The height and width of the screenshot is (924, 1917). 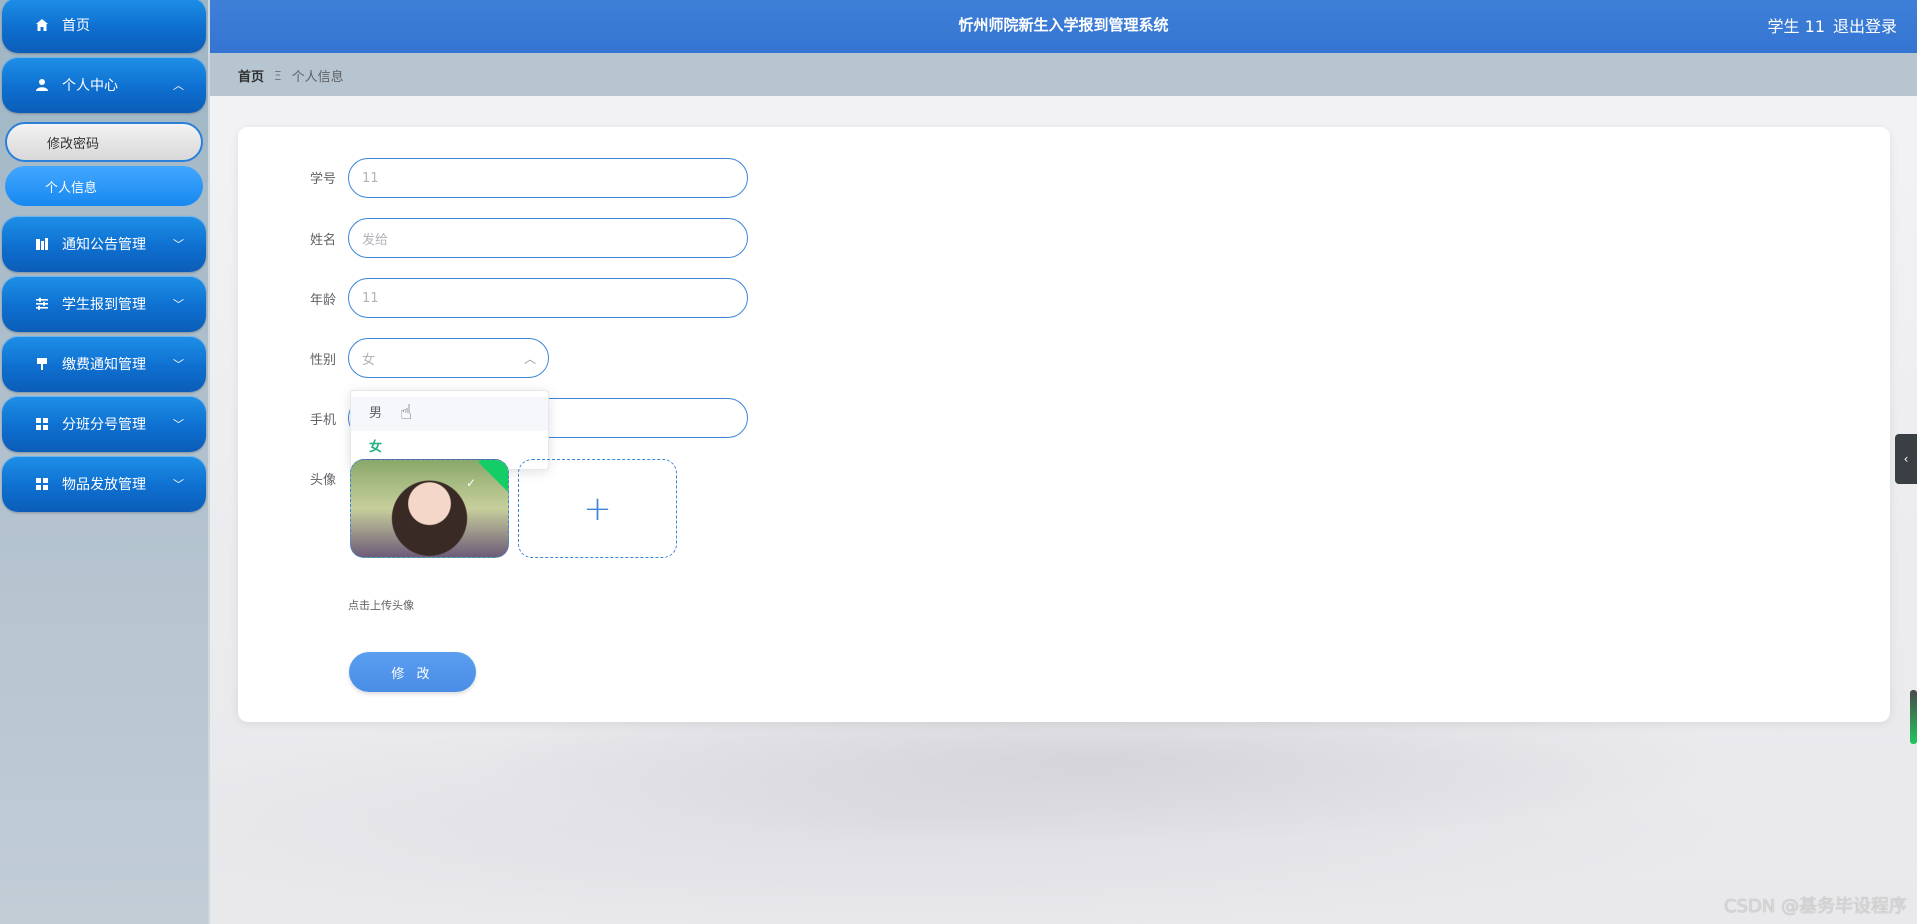 I want to click on hand-cursor-icon: ☝, so click(x=406, y=412).